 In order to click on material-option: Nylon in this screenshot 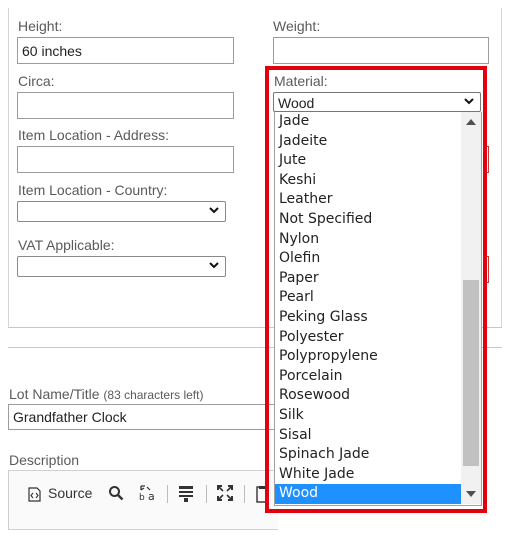, I will do `click(368, 240)`.